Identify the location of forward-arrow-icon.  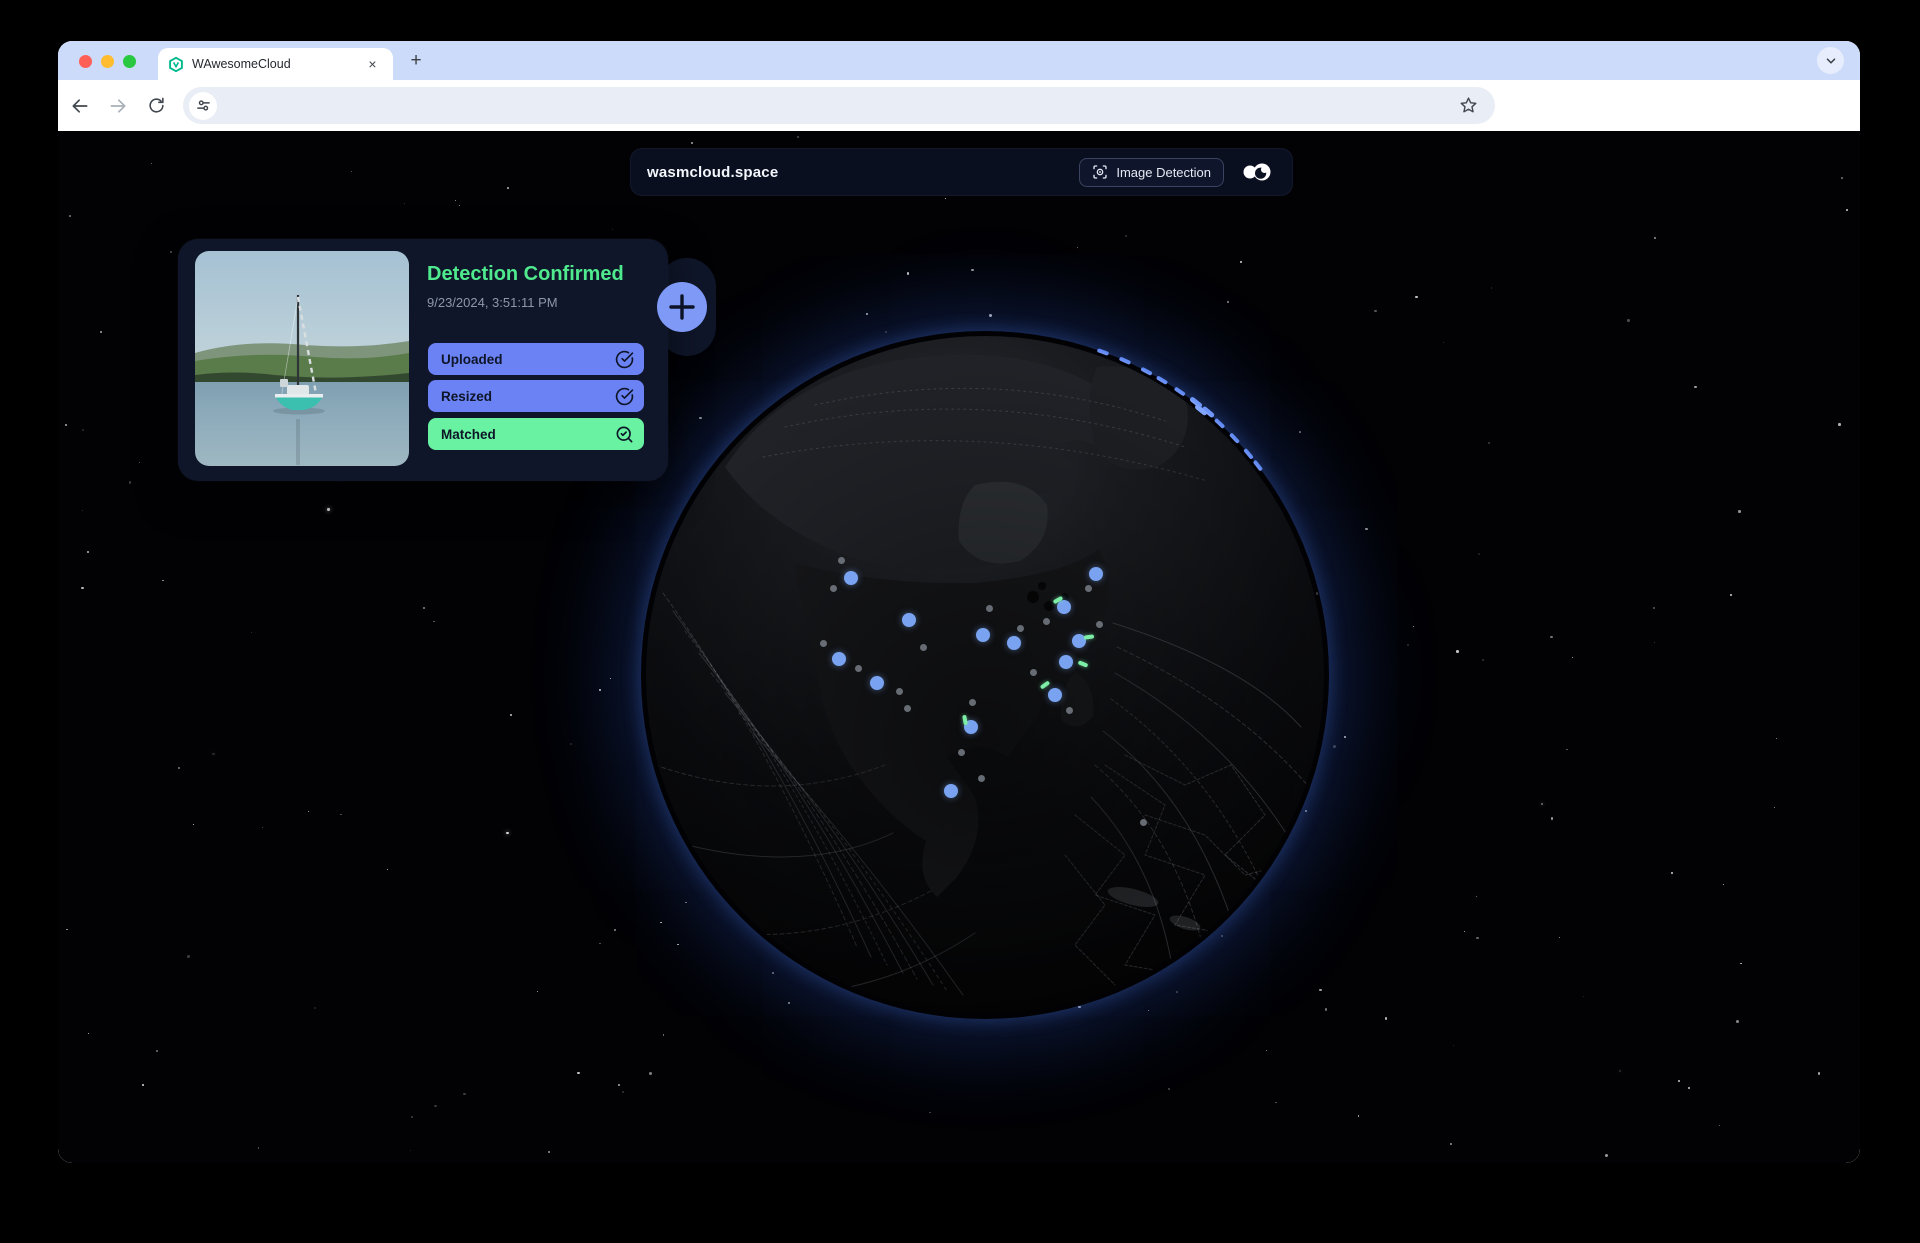
(118, 105).